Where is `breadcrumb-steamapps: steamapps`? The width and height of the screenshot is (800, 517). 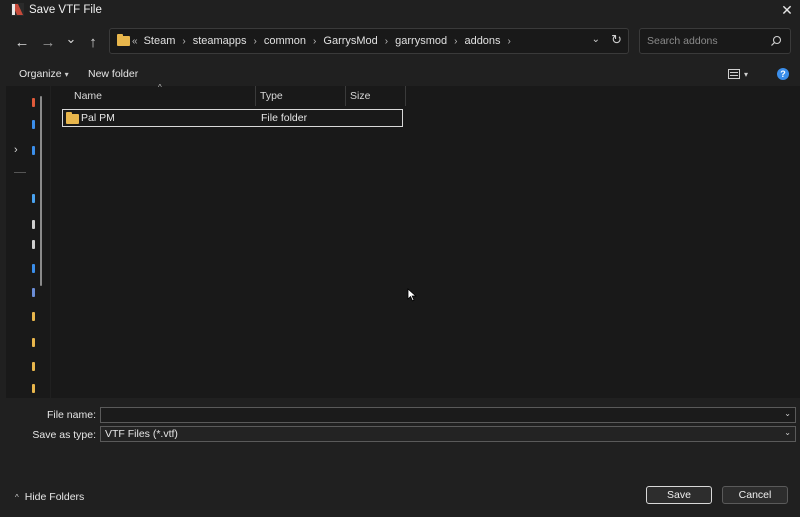
breadcrumb-steamapps: steamapps is located at coordinates (220, 41).